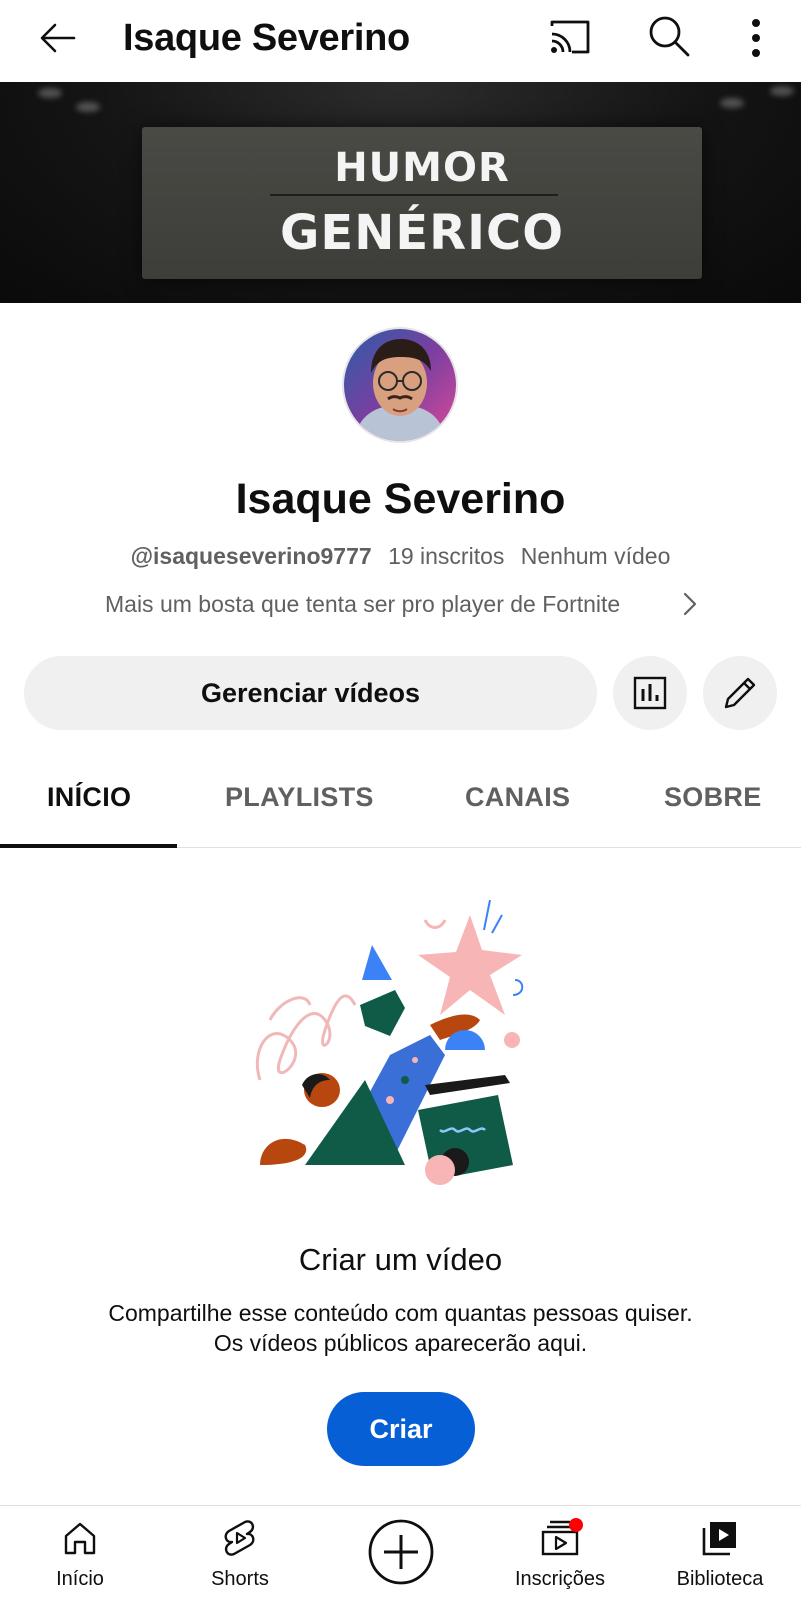 This screenshot has height=1600, width=801. What do you see at coordinates (80, 1579) in the screenshot?
I see `nav-label-inicio: Início` at bounding box center [80, 1579].